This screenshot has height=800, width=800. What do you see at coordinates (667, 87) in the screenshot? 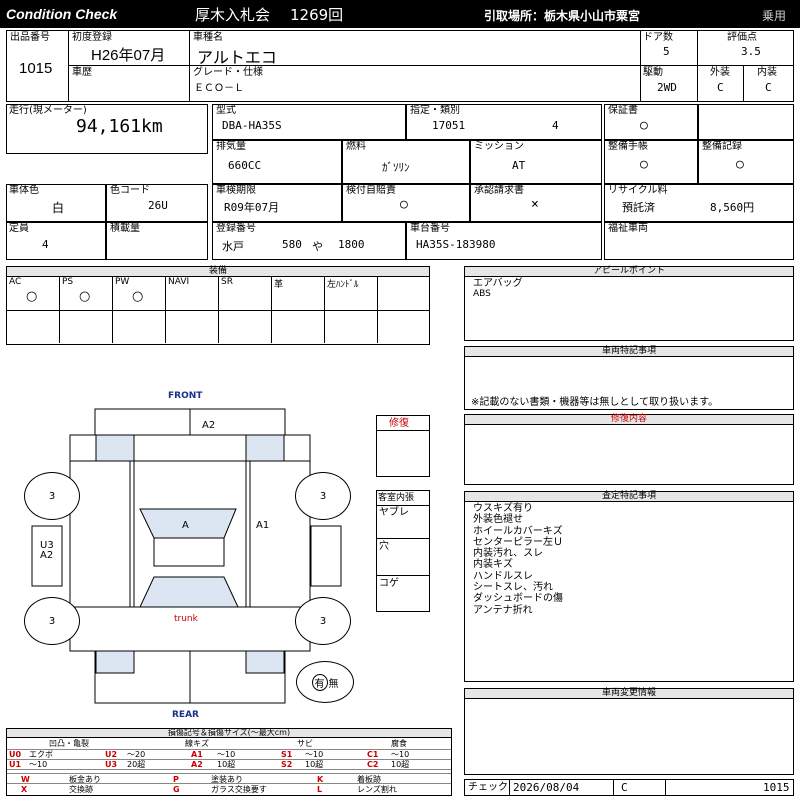
I see `drive-value: 2WD` at bounding box center [667, 87].